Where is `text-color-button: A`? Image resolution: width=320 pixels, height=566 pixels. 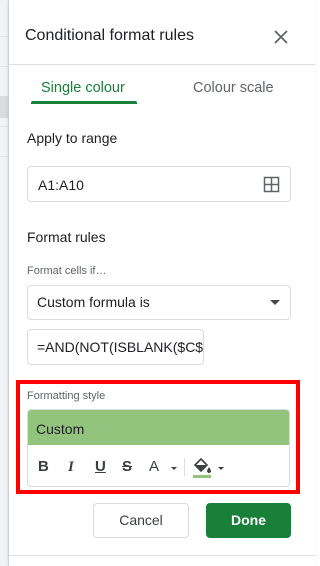 text-color-button: A is located at coordinates (154, 467).